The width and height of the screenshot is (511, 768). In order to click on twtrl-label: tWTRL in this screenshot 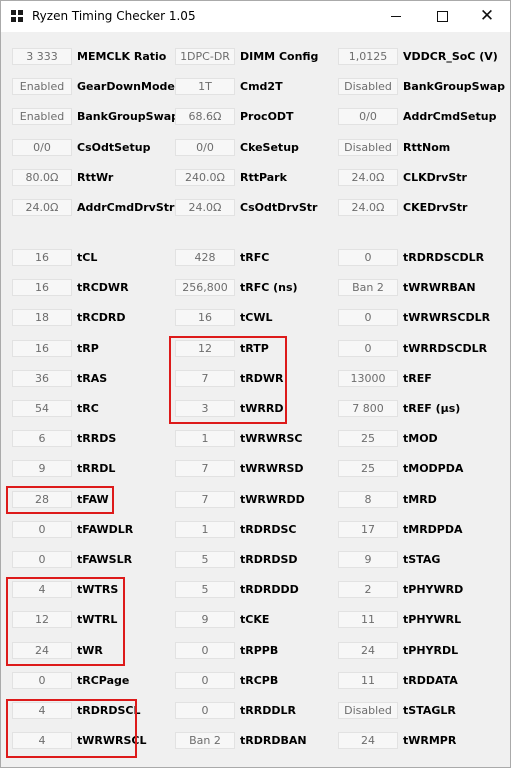, I will do `click(97, 620)`.